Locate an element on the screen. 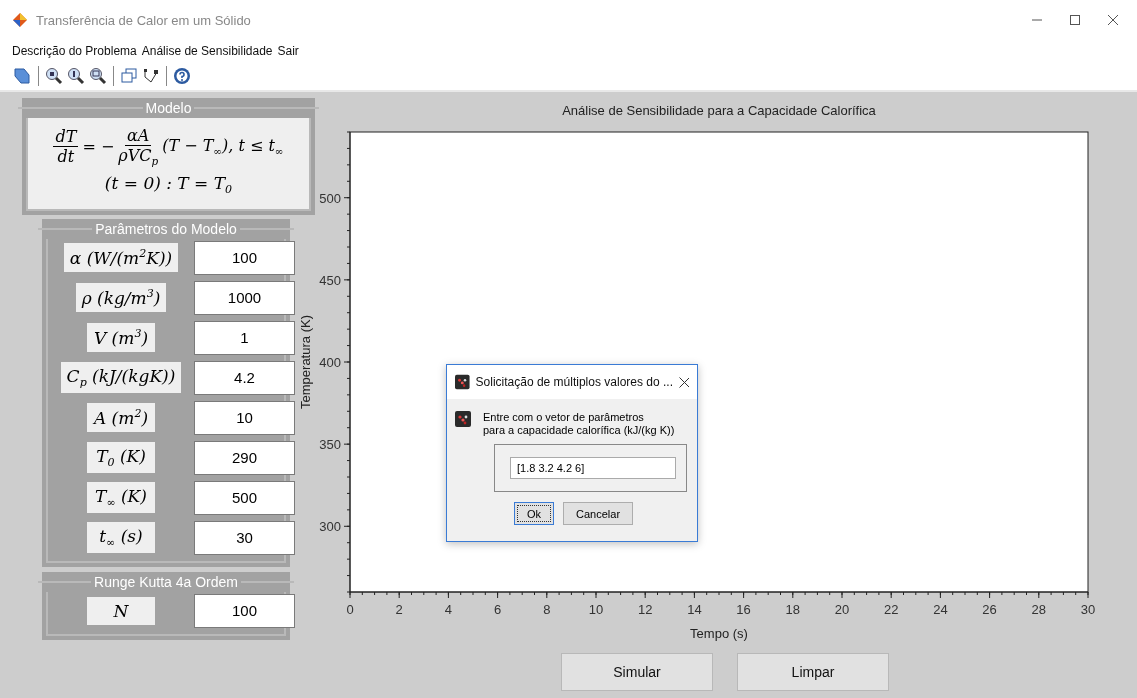 The width and height of the screenshot is (1137, 698). tick-label: 450 is located at coordinates (330, 280).